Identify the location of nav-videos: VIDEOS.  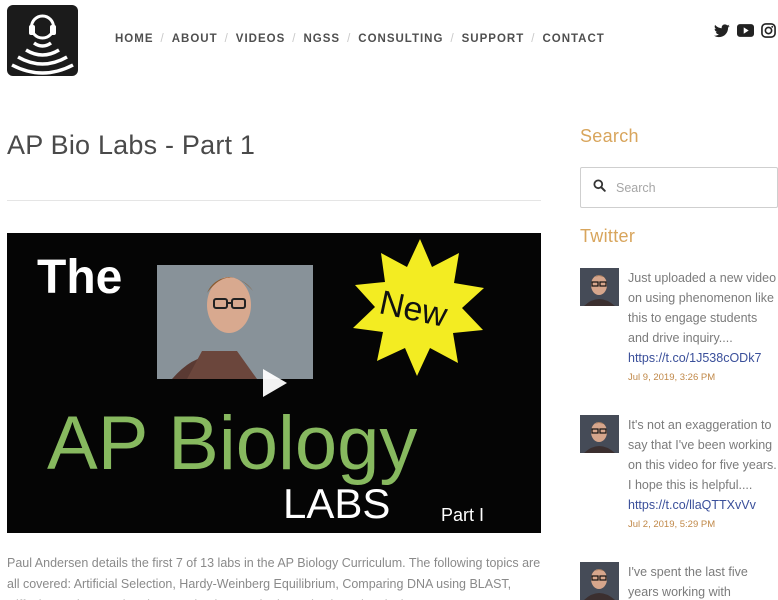
(260, 39).